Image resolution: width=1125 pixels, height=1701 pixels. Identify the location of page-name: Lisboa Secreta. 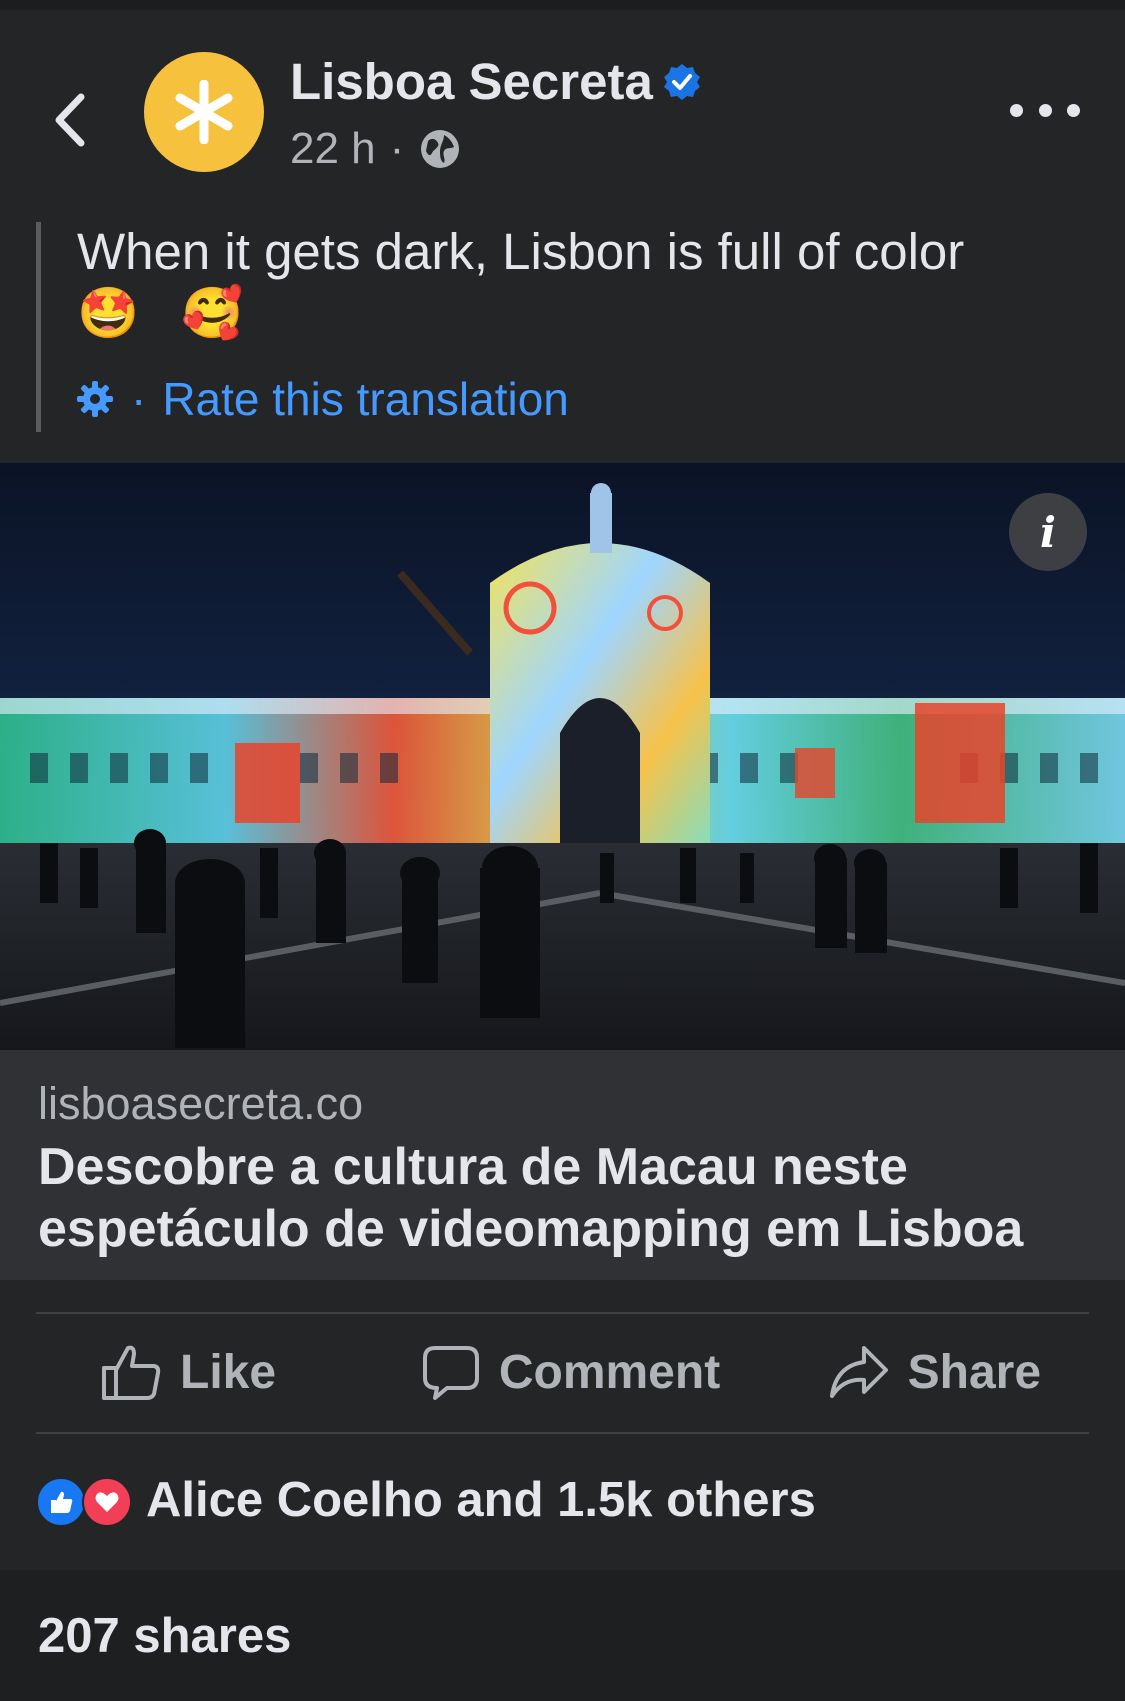
(495, 81).